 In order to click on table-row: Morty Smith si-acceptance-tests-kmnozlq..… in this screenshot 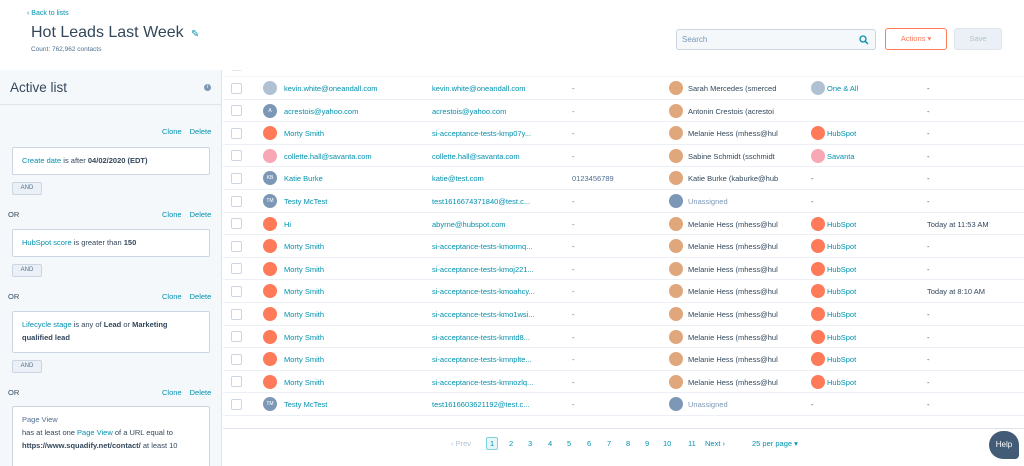, I will do `click(623, 382)`.